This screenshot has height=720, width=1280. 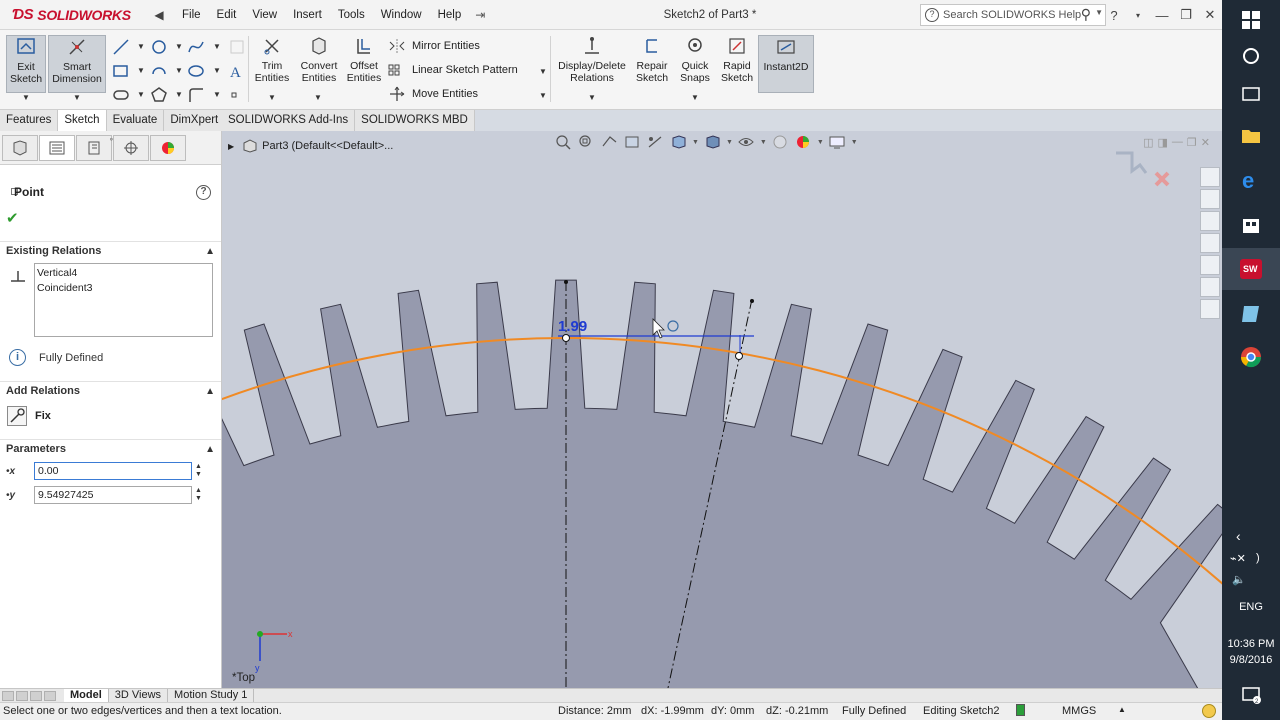 What do you see at coordinates (307, 15) in the screenshot?
I see `menu-insert: Insert` at bounding box center [307, 15].